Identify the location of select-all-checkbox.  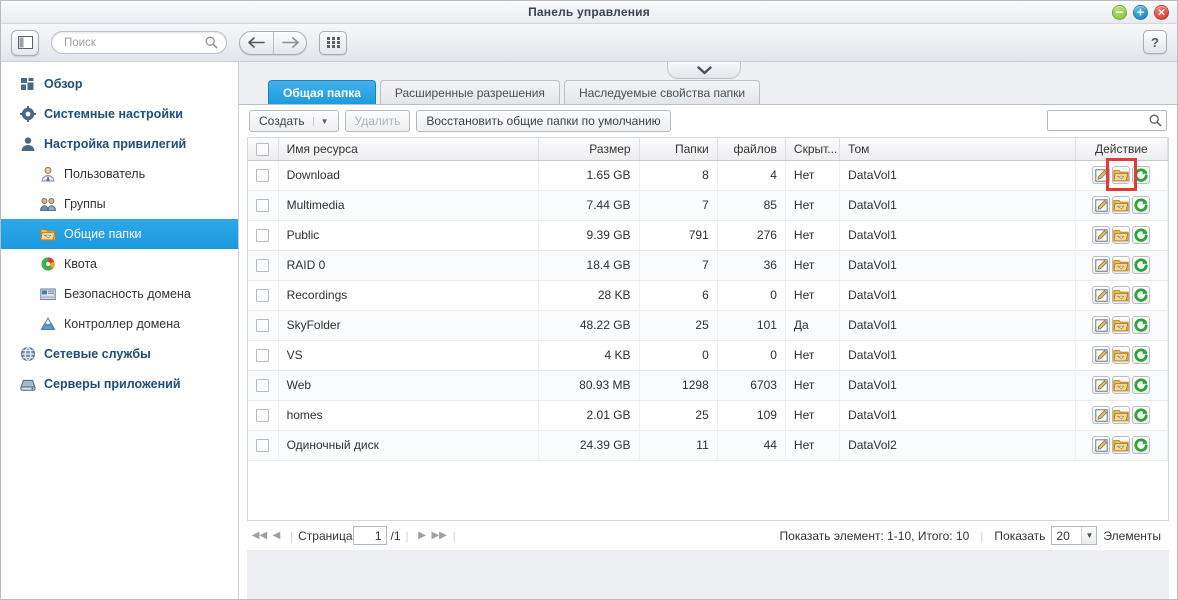
(263, 149).